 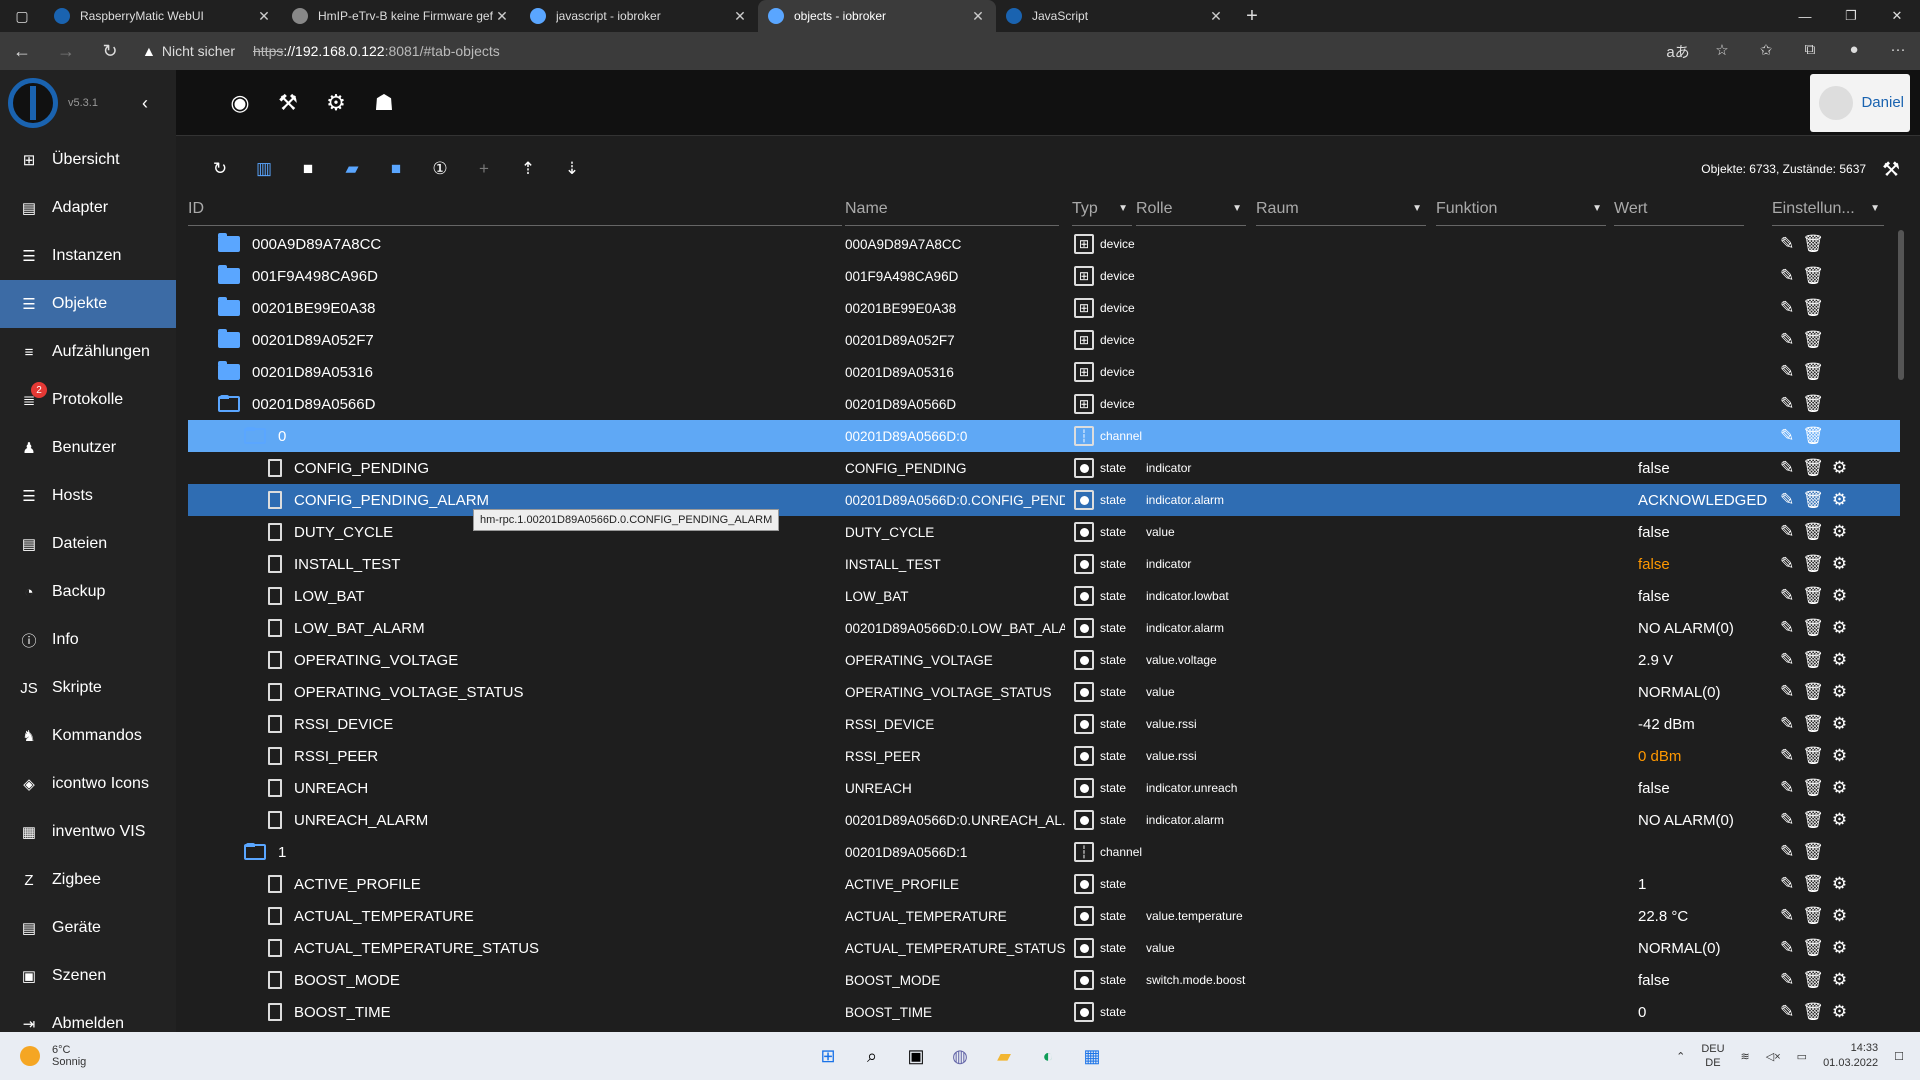 What do you see at coordinates (1766, 51) in the screenshot?
I see `favorites-icon: ✩` at bounding box center [1766, 51].